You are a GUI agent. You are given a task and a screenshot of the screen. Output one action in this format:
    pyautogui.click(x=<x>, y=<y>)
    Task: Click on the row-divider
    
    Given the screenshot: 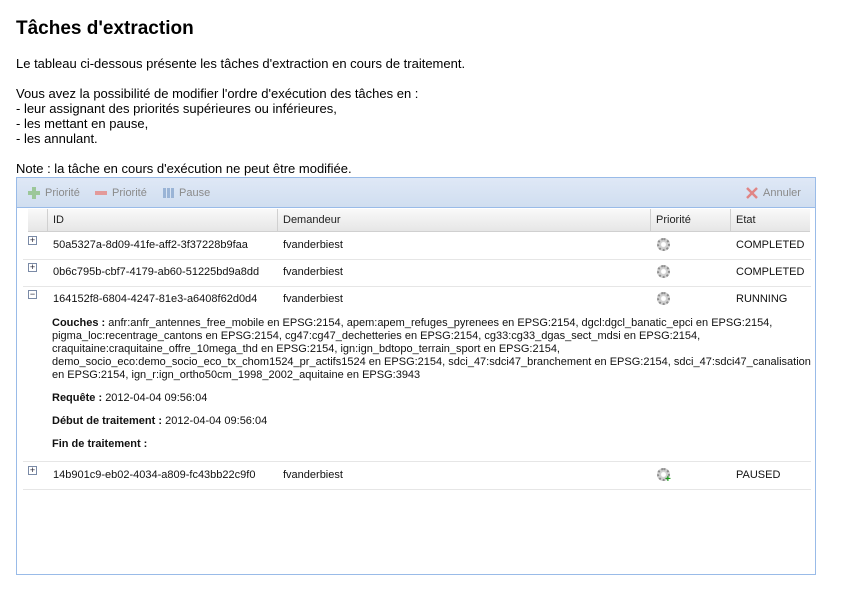 What is the action you would take?
    pyautogui.click(x=417, y=489)
    